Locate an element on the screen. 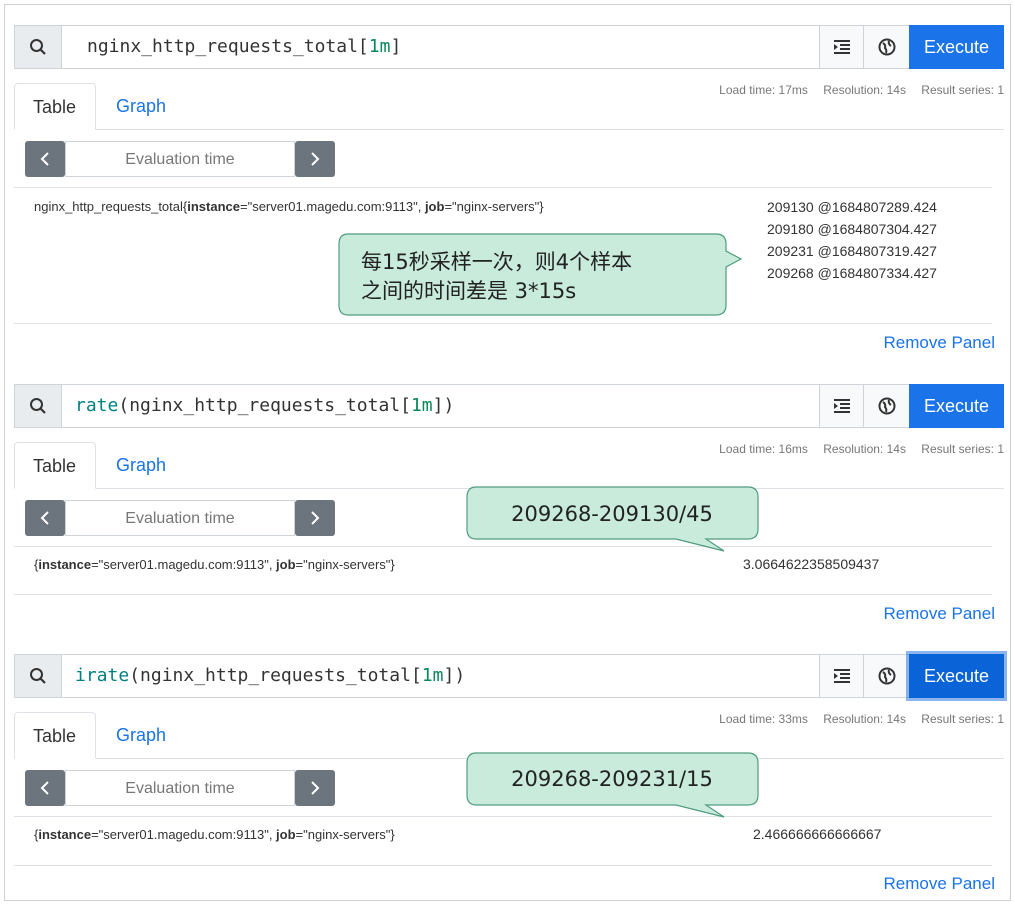 The width and height of the screenshot is (1015, 905). expression-input: rate(nginx_http_requests_total[1m]) is located at coordinates (264, 406).